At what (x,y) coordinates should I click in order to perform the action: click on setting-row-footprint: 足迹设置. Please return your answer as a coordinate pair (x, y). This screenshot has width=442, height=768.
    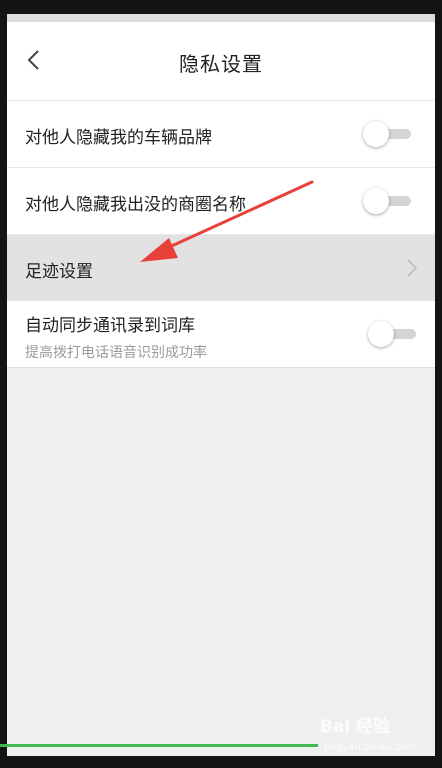
    Looking at the image, I should click on (221, 268).